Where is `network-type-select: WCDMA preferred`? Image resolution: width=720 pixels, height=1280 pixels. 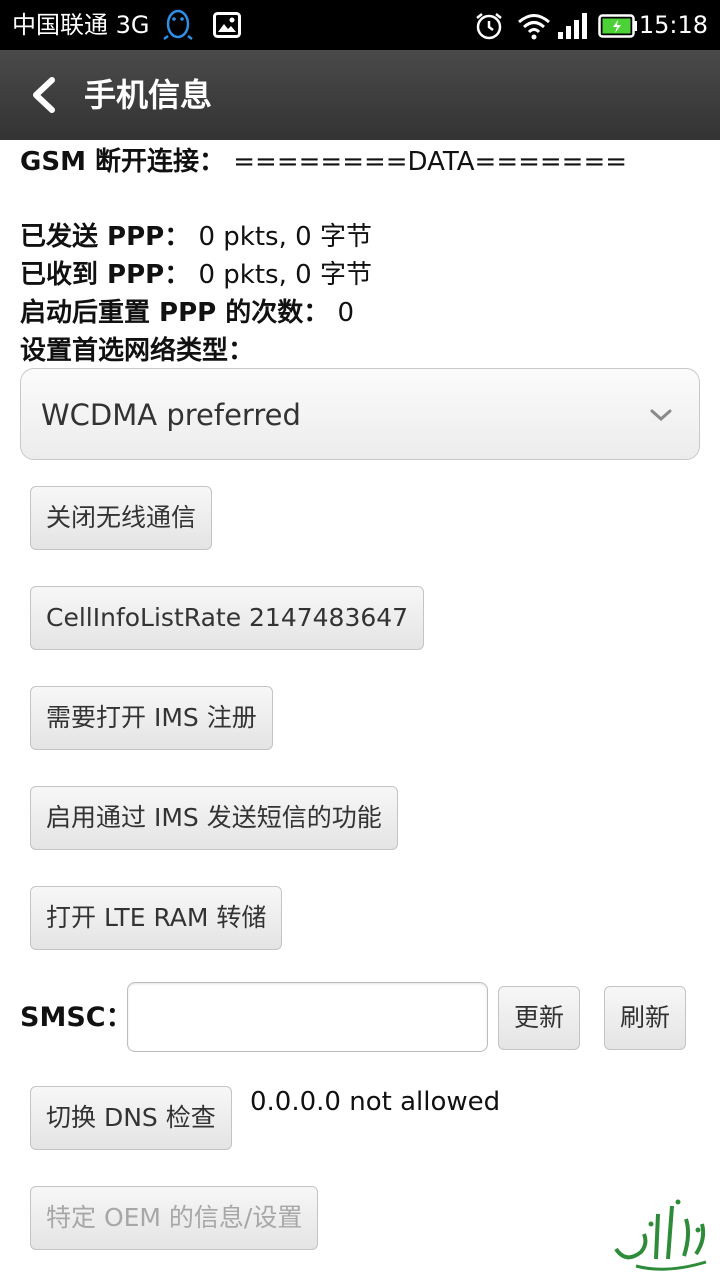 network-type-select: WCDMA preferred is located at coordinates (360, 414).